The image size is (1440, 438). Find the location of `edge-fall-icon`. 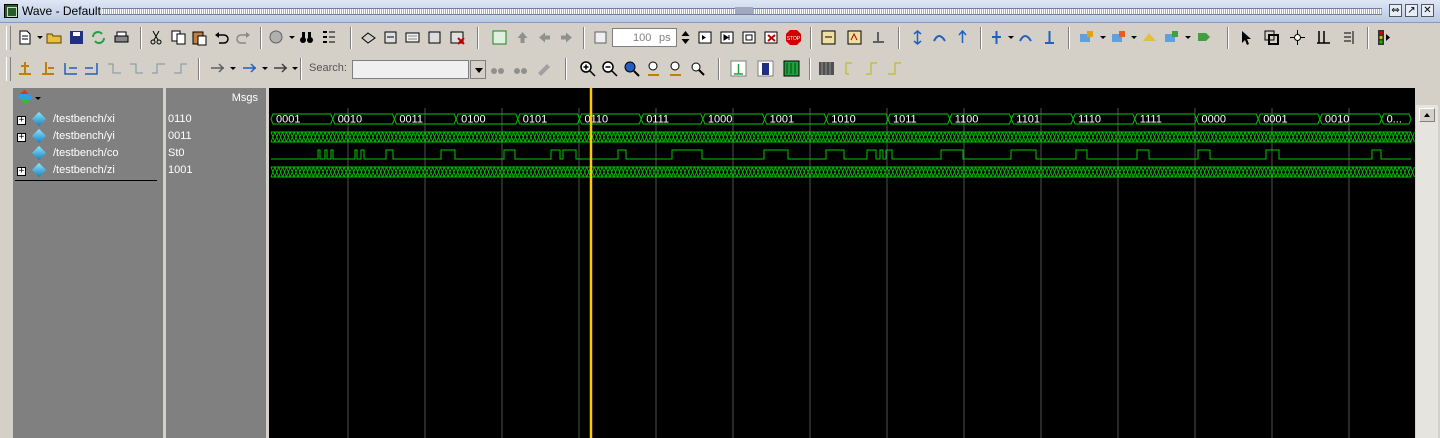

edge-fall-icon is located at coordinates (894, 68).